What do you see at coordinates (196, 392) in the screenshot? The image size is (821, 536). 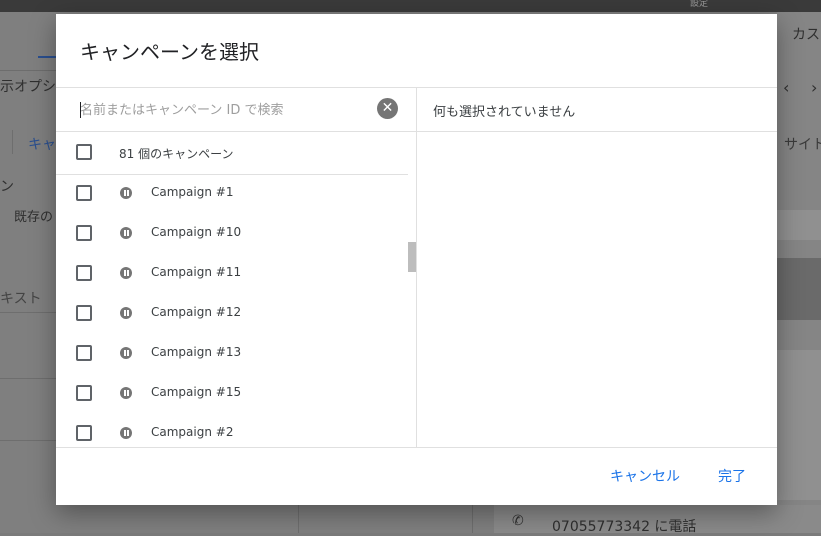 I see `campaign-name: Campaign #15` at bounding box center [196, 392].